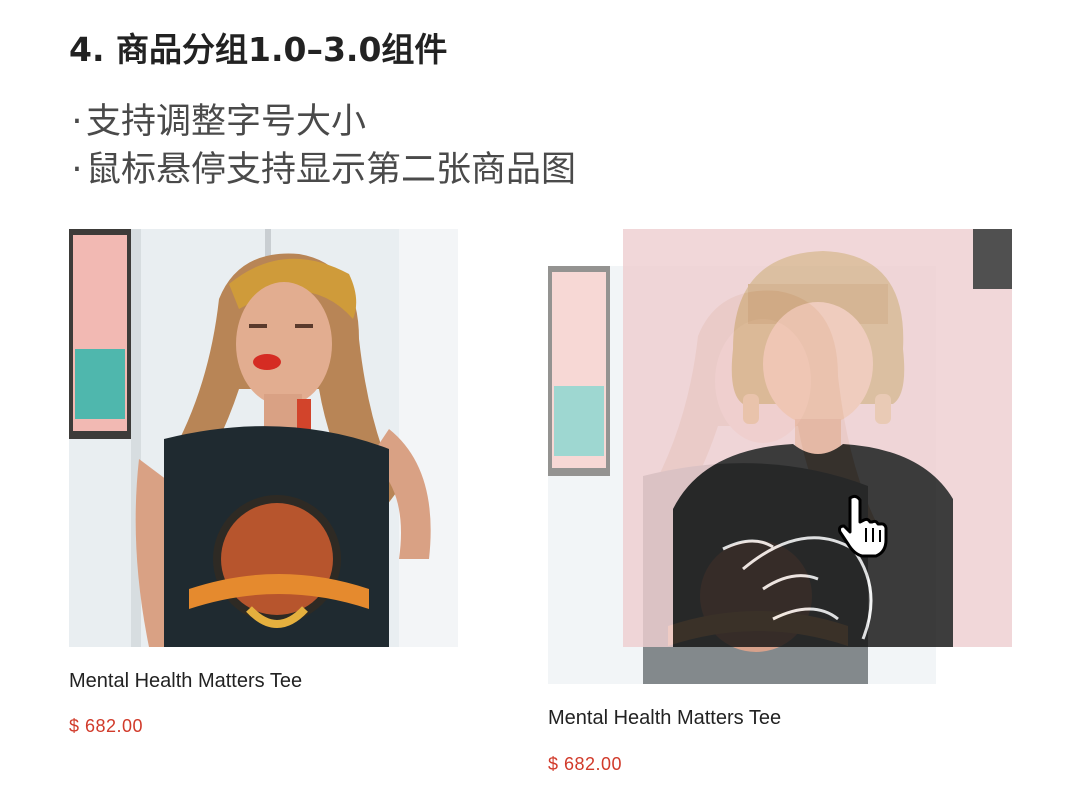  Describe the element at coordinates (331, 170) in the screenshot. I see `feature-label: 鼠标悬停支持显示第二张商品图` at that location.